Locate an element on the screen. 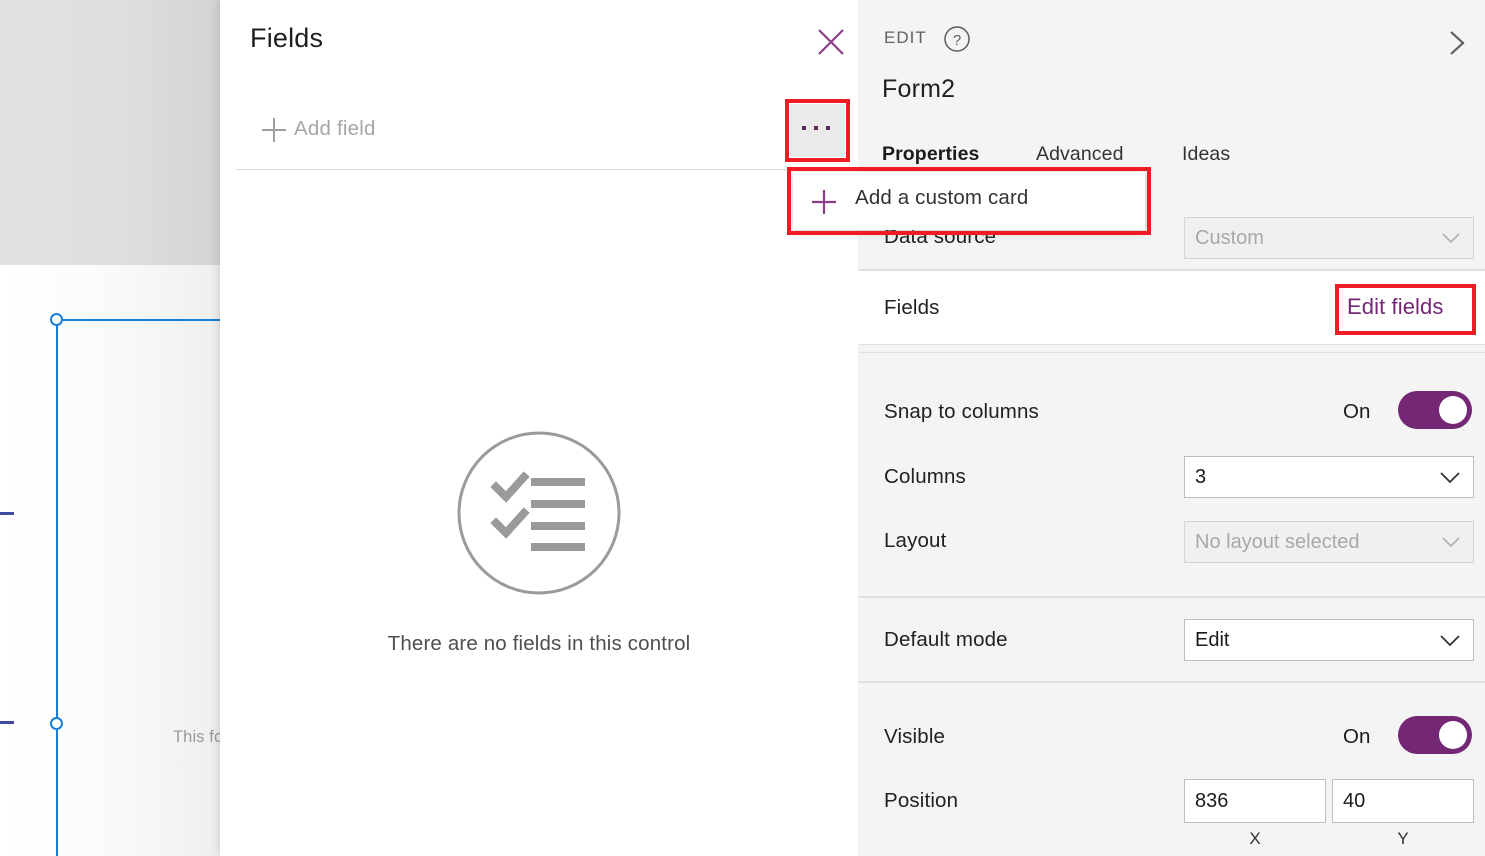 This screenshot has width=1485, height=856. position-y-caption: Y is located at coordinates (1403, 838).